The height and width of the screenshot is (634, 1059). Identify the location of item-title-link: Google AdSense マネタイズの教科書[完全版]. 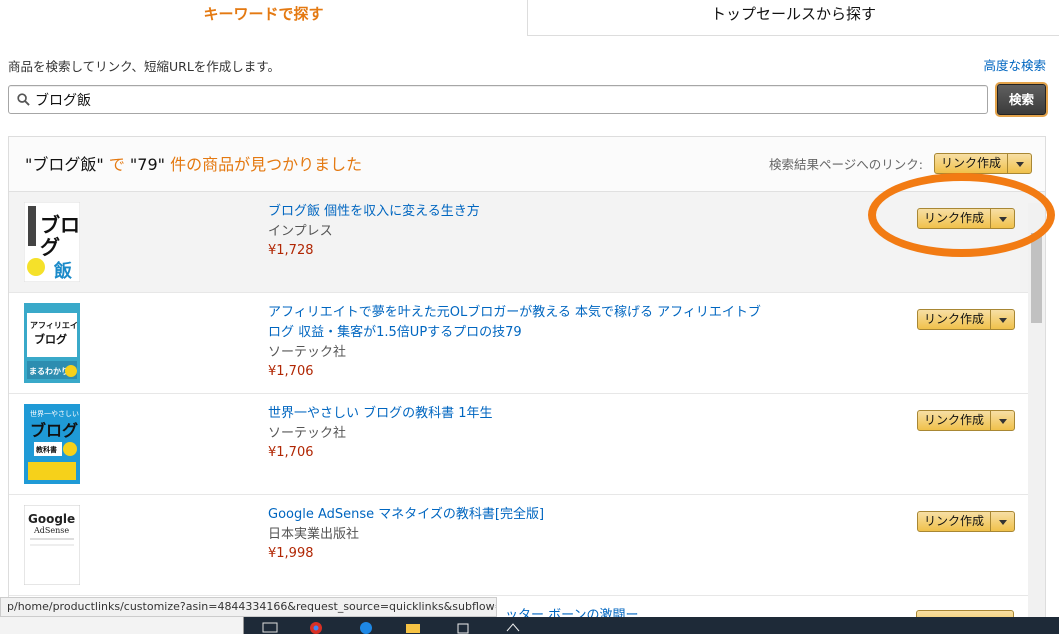
(518, 515).